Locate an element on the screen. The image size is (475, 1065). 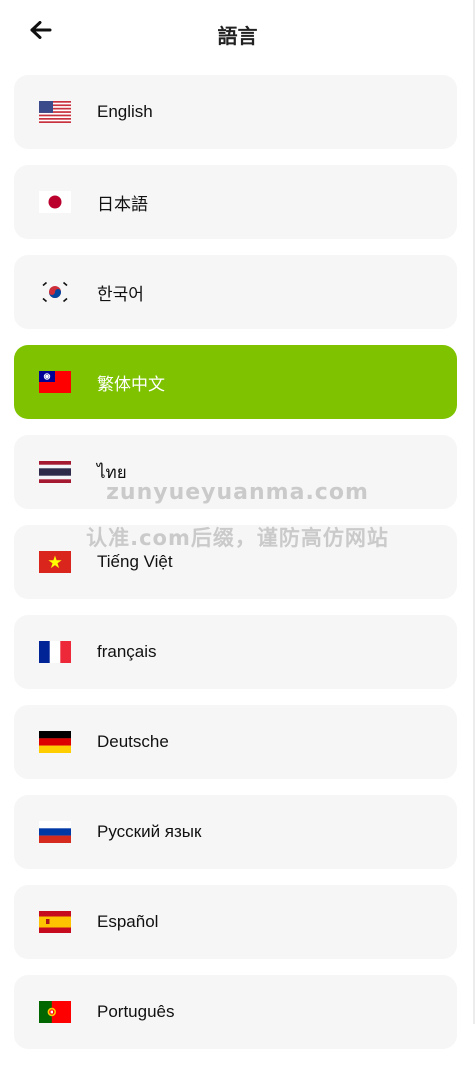
language-label: Deutsche is located at coordinates (133, 741).